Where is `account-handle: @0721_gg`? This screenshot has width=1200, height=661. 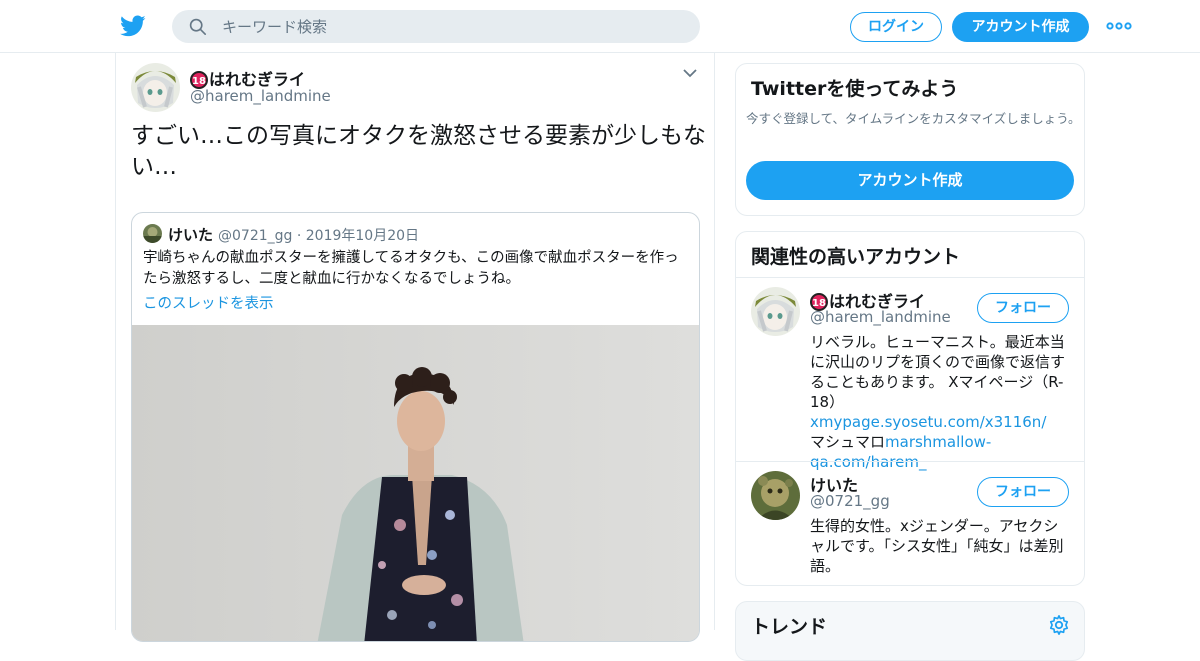 account-handle: @0721_gg is located at coordinates (850, 501).